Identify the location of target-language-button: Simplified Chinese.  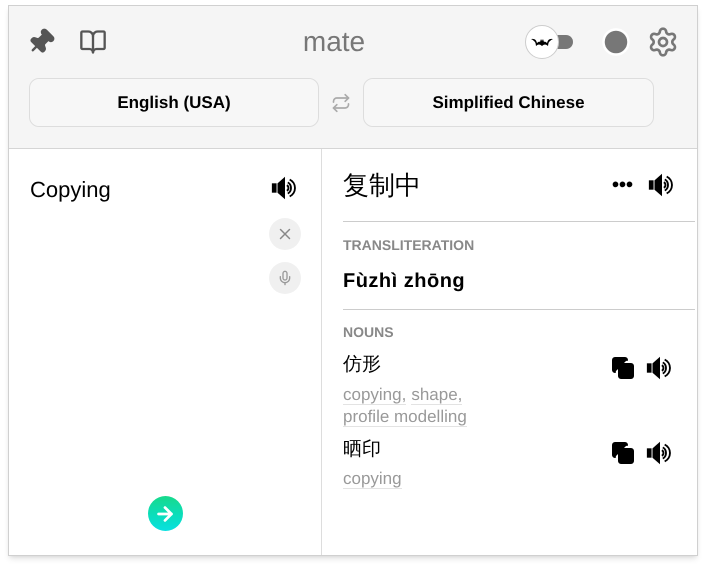
(508, 102).